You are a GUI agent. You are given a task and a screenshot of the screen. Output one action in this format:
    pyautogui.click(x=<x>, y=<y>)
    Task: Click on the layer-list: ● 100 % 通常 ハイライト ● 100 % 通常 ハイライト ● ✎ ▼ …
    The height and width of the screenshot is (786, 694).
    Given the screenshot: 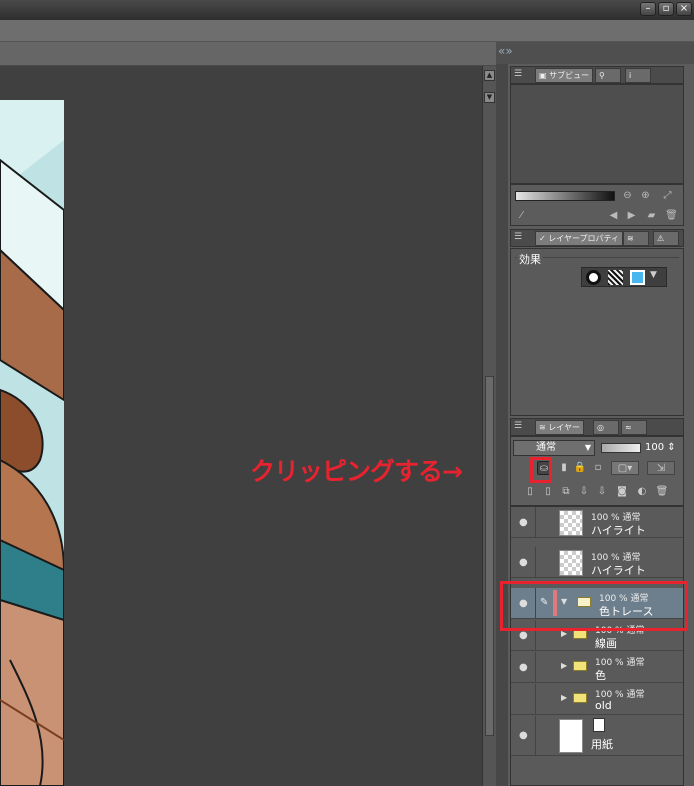 What is the action you would take?
    pyautogui.click(x=597, y=646)
    